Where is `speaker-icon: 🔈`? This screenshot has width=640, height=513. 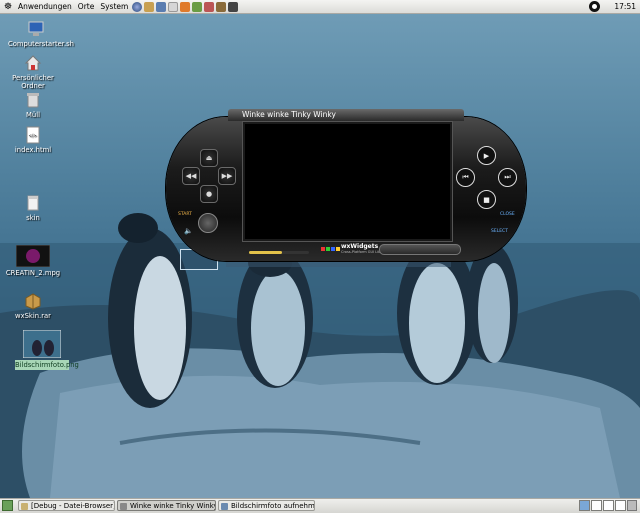 speaker-icon: 🔈 is located at coordinates (188, 231).